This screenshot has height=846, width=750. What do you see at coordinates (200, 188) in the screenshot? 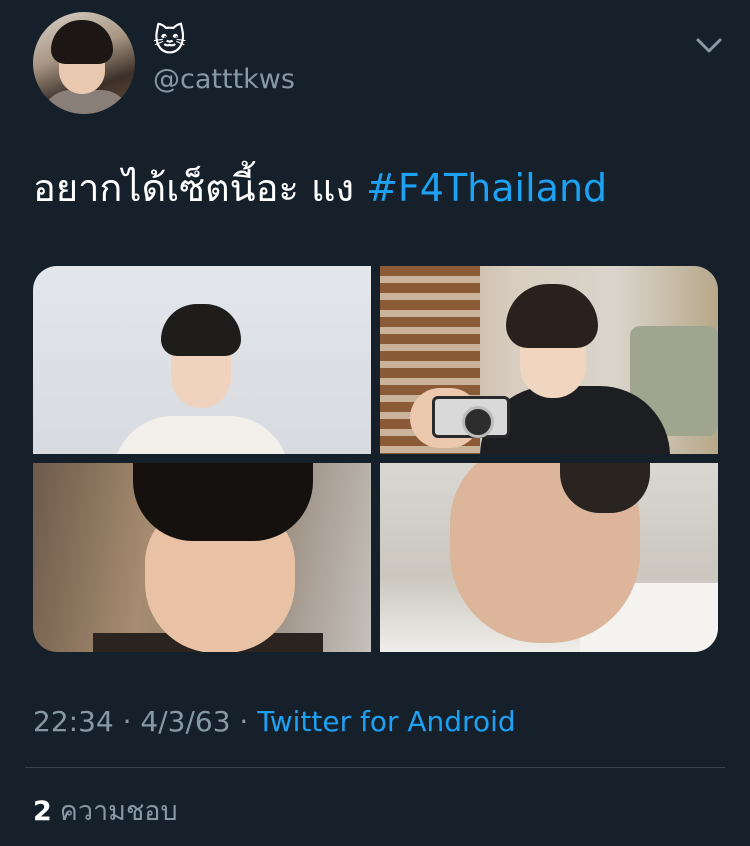
I see `tweet-body: อยากได้เซ็ตนี้อะ แง` at bounding box center [200, 188].